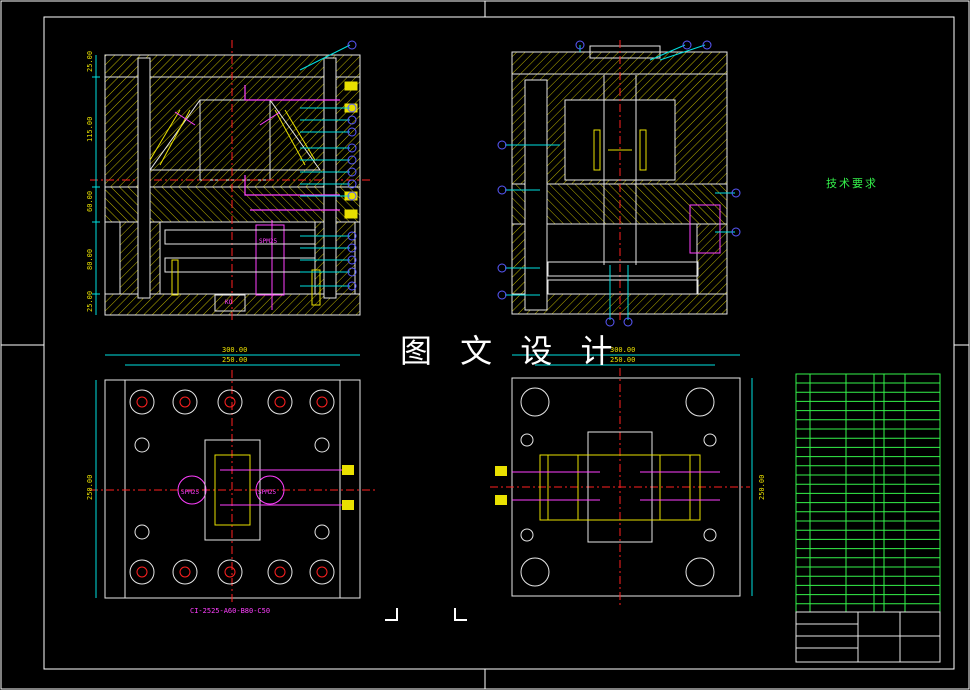  I want to click on dim-left-height: 250.00, so click(90, 487).